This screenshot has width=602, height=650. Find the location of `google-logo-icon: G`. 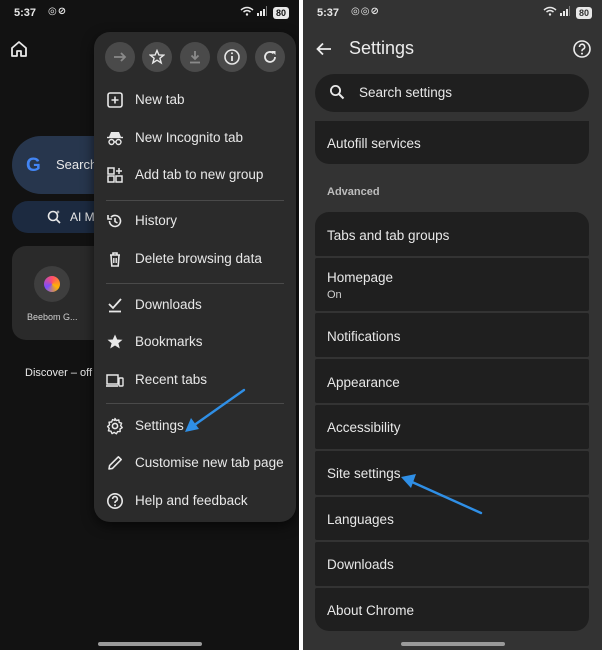

google-logo-icon: G is located at coordinates (33, 165).